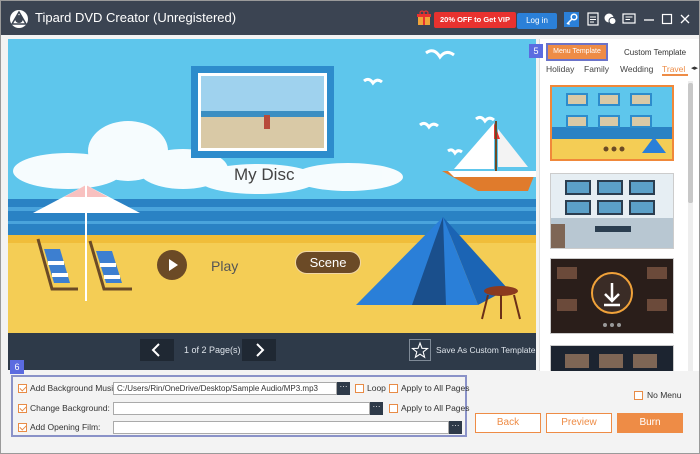 This screenshot has height=454, width=700. Describe the element at coordinates (475, 20) in the screenshot. I see `promo-button: 20% OFF to Get VIP` at that location.